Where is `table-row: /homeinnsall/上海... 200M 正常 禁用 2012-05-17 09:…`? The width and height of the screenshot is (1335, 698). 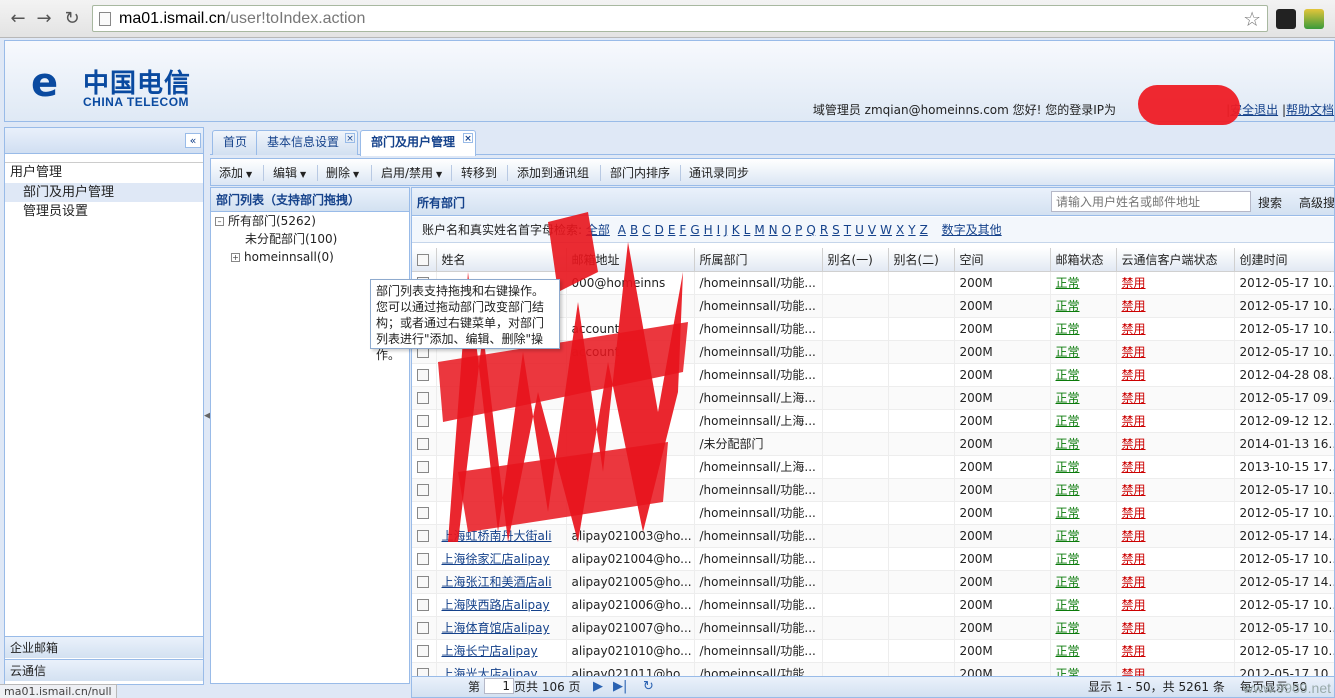 table-row: /homeinnsall/上海... 200M 正常 禁用 2012-05-17 09:… is located at coordinates (873, 398).